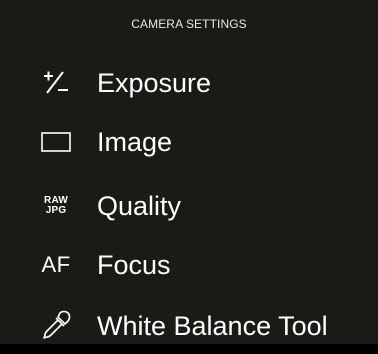 The image size is (378, 354). Describe the element at coordinates (135, 142) in the screenshot. I see `menu-item-label: Image` at that location.